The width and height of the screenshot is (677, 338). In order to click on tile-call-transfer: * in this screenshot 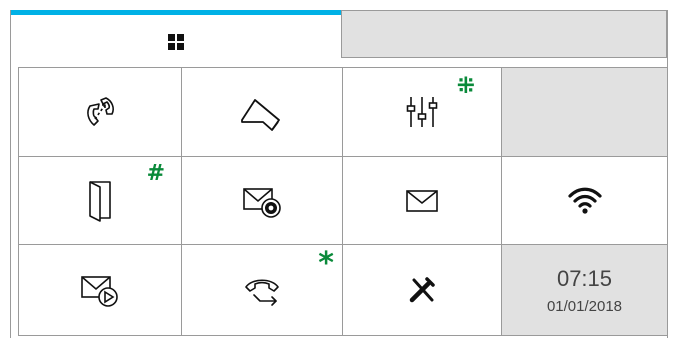, I will do `click(261, 290)`.